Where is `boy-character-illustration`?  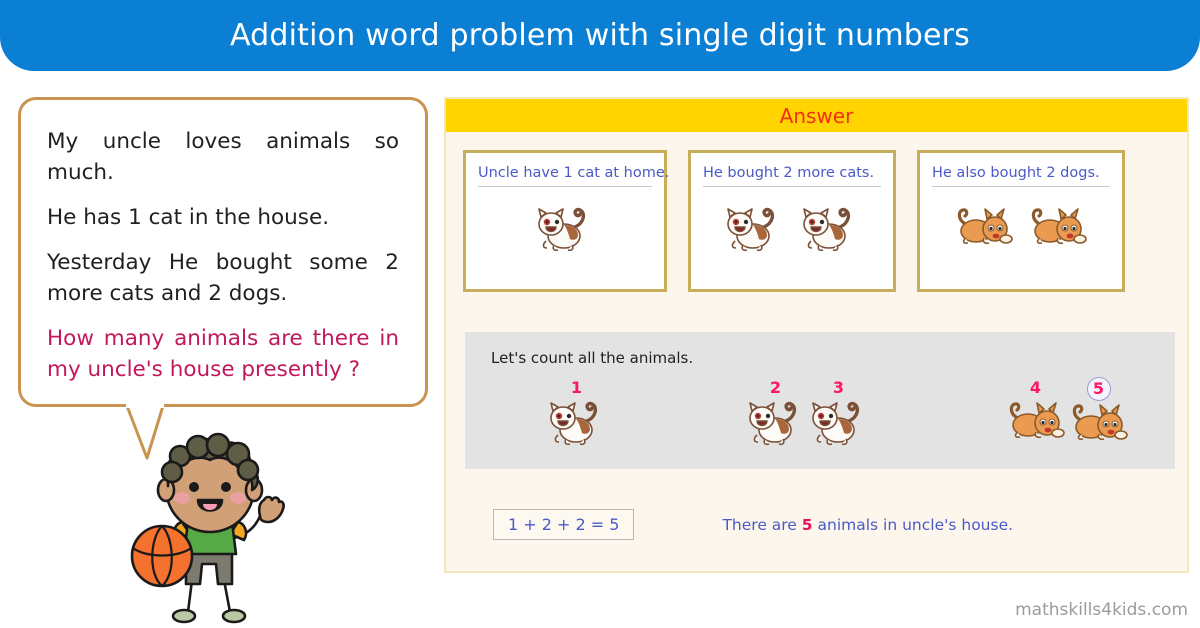
boy-character-illustration is located at coordinates (207, 528).